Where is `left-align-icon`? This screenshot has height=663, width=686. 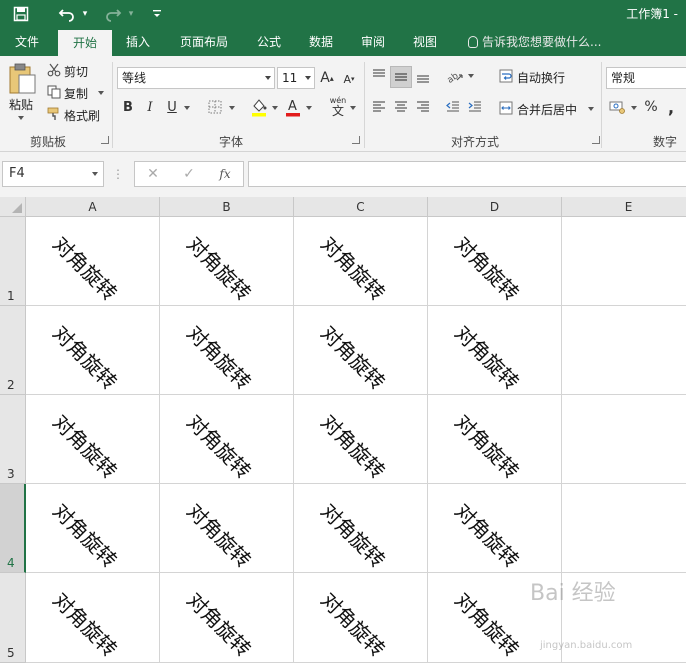 left-align-icon is located at coordinates (379, 107).